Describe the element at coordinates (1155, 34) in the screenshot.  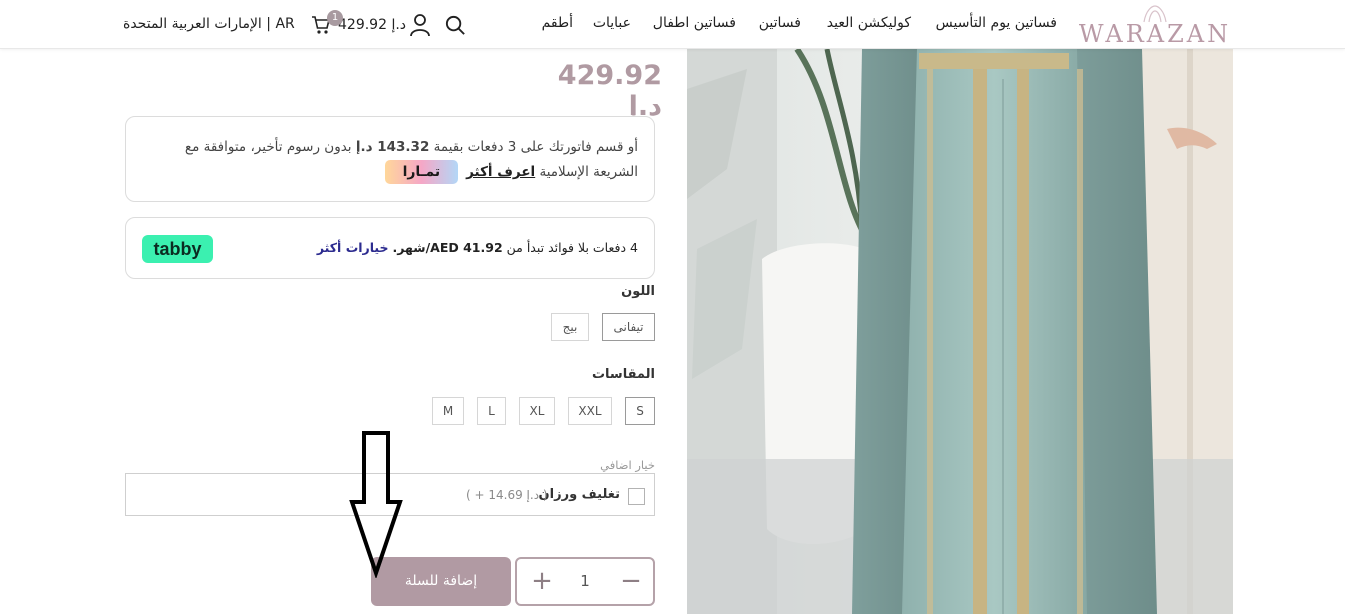
I see `logo-text: WARAZAN` at that location.